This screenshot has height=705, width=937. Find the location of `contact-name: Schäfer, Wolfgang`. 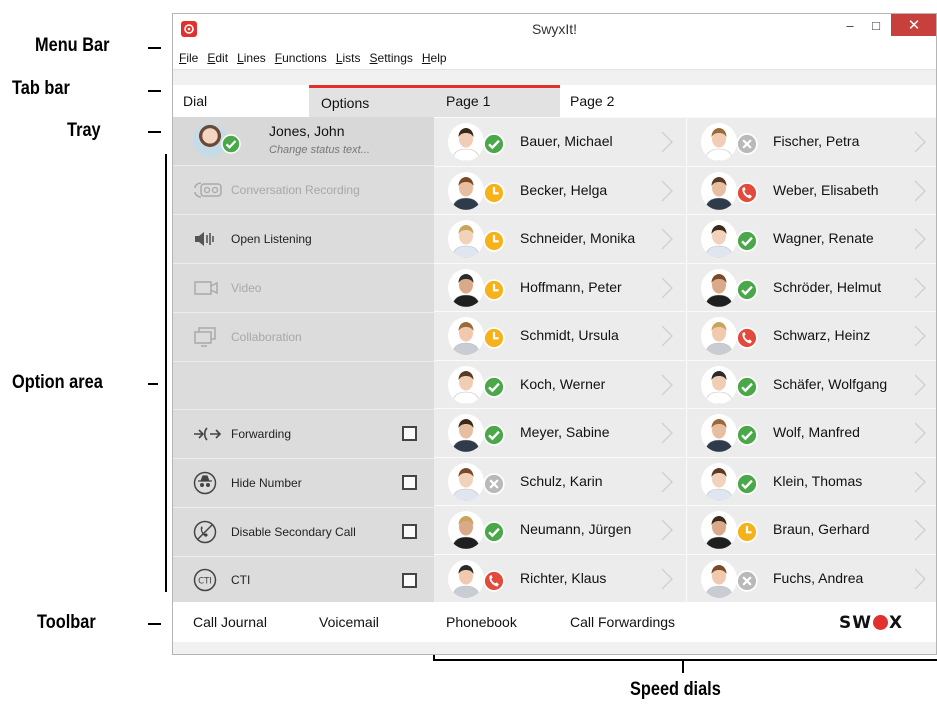

contact-name: Schäfer, Wolfgang is located at coordinates (830, 383).